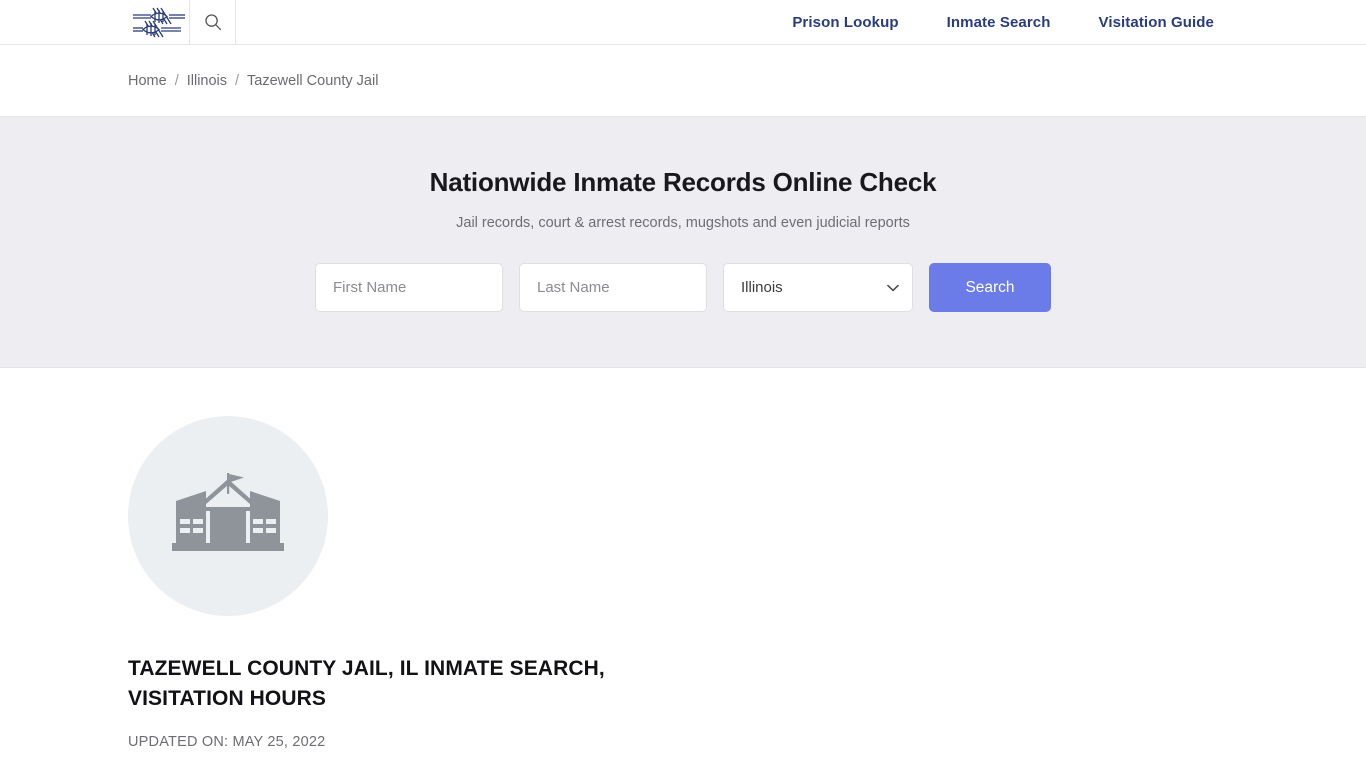 The image size is (1366, 768). Describe the element at coordinates (227, 741) in the screenshot. I see `updated-on-text: UPDATED ON: MAY 25, 2022` at that location.